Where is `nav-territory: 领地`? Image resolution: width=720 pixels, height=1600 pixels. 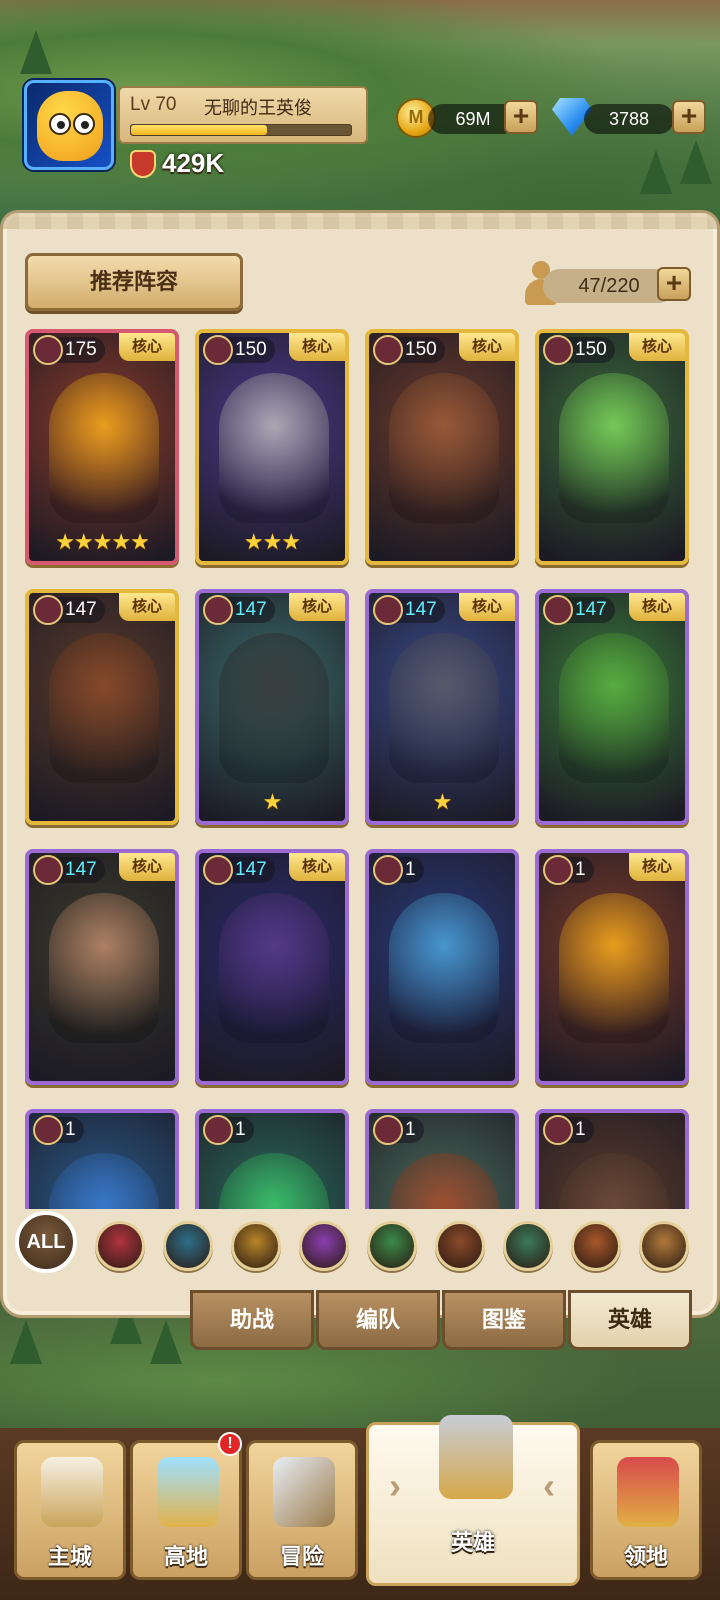 nav-territory: 领地 is located at coordinates (646, 1510).